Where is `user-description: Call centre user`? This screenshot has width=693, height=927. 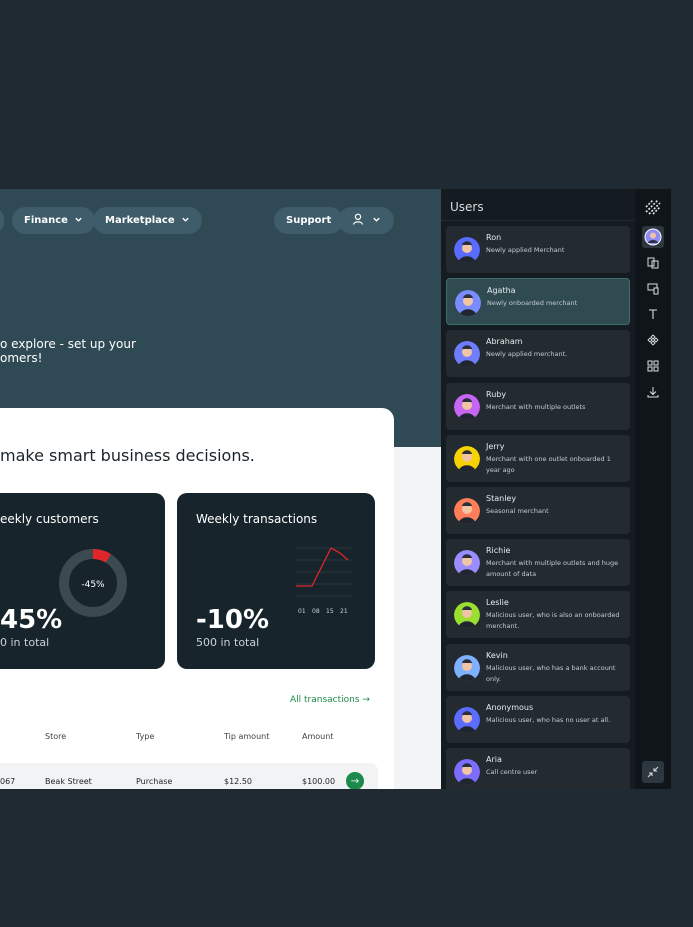 user-description: Call centre user is located at coordinates (512, 772).